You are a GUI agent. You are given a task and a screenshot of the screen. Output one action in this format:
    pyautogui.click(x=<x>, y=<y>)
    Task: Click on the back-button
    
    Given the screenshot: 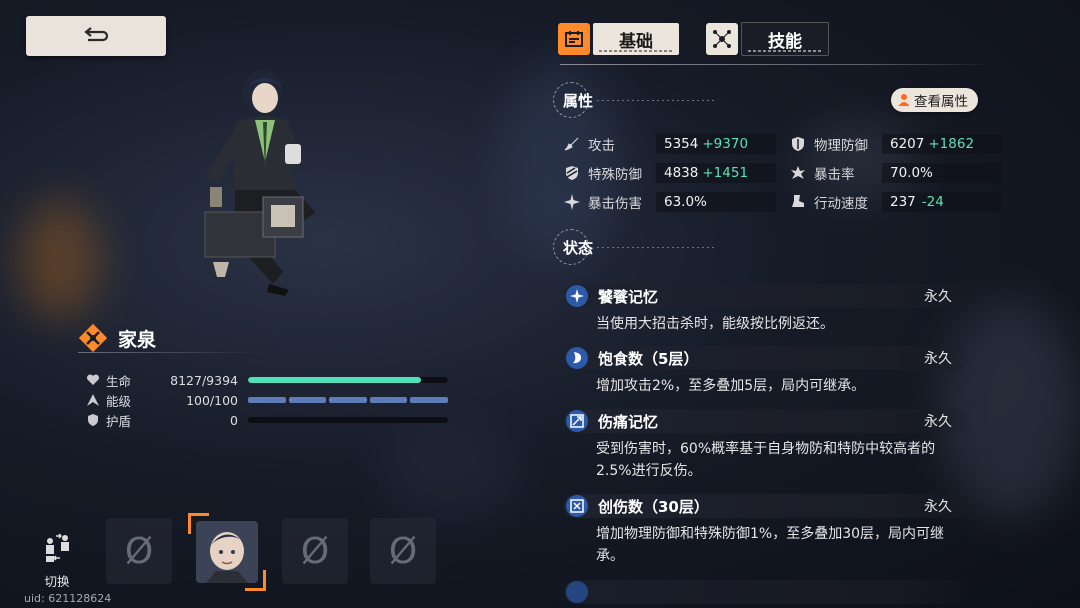 What is the action you would take?
    pyautogui.click(x=96, y=36)
    